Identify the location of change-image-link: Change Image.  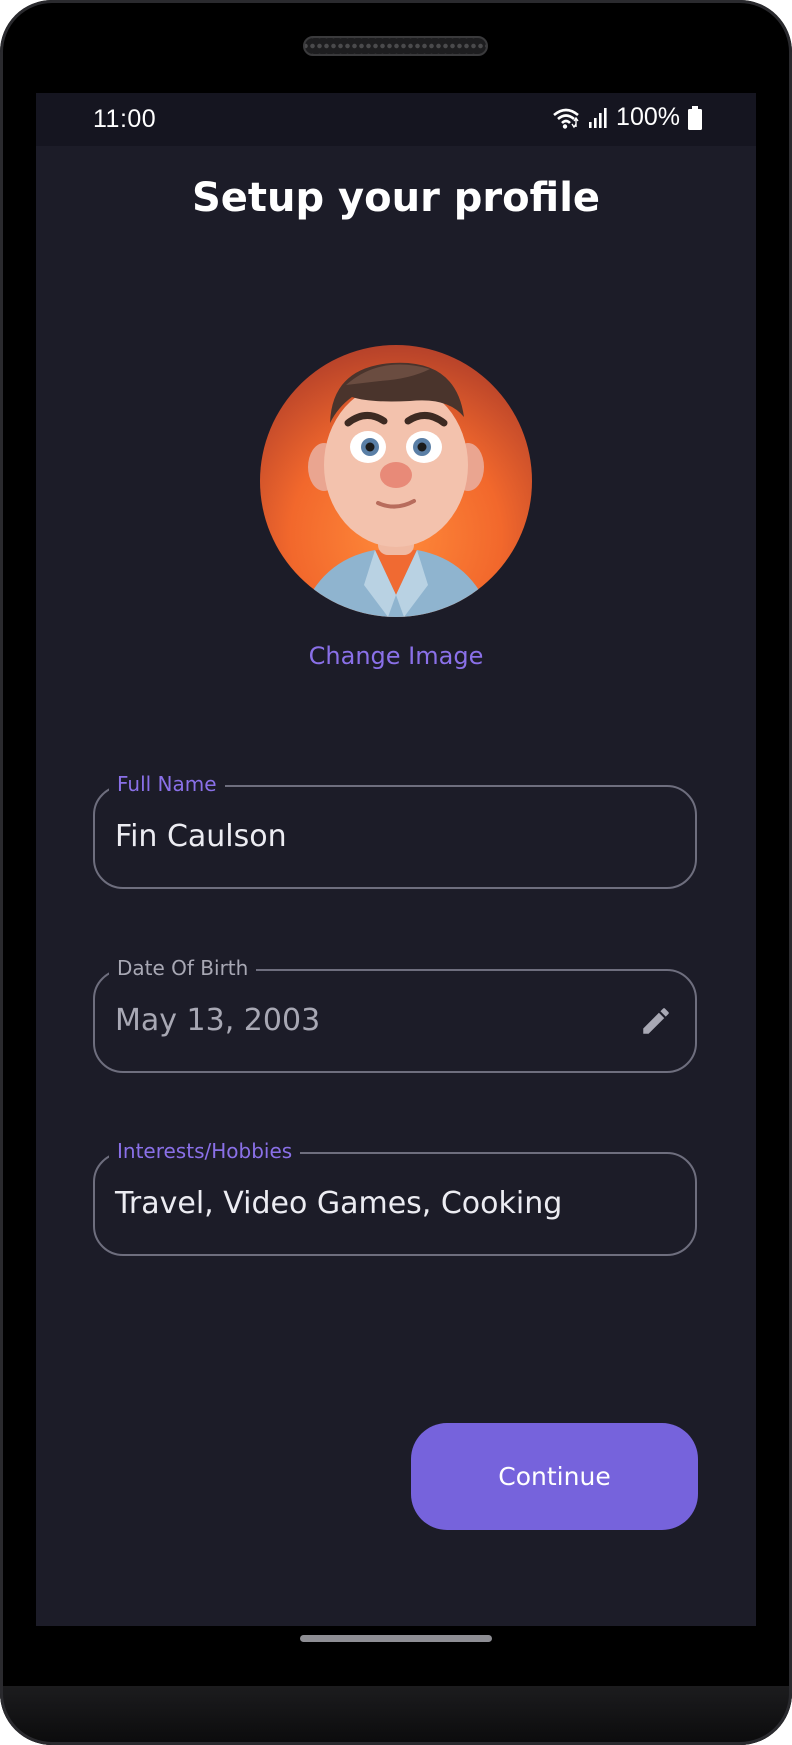
(396, 656).